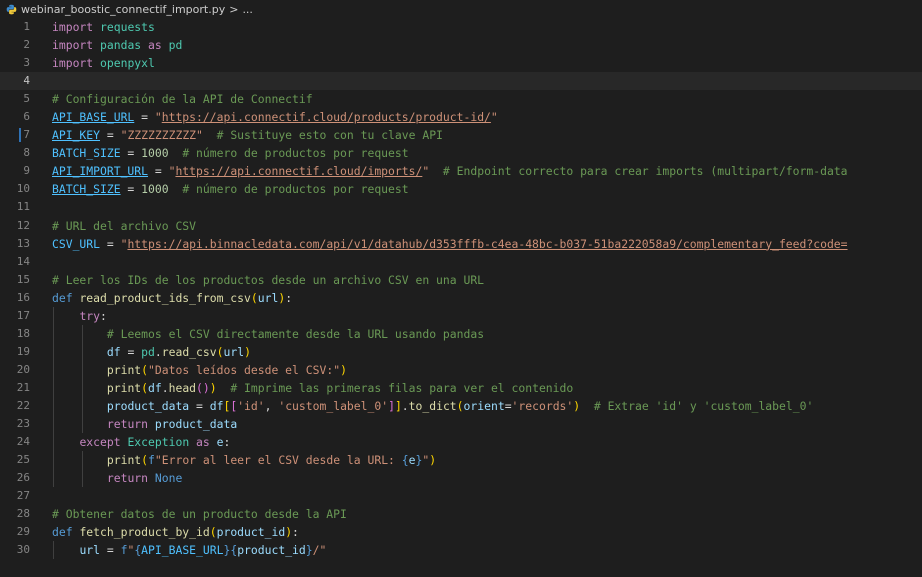 This screenshot has height=577, width=922. I want to click on code-line: 5 # Configuración de la API de Connectif, so click(461, 99).